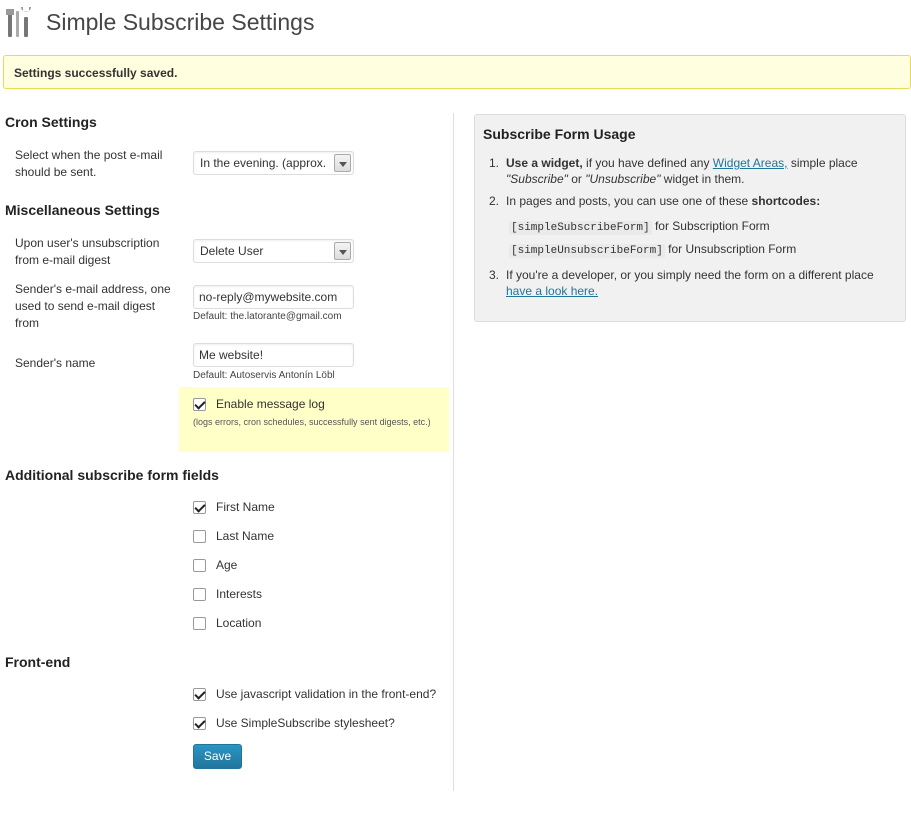  I want to click on field-option-first-name: First Name, so click(234, 507).